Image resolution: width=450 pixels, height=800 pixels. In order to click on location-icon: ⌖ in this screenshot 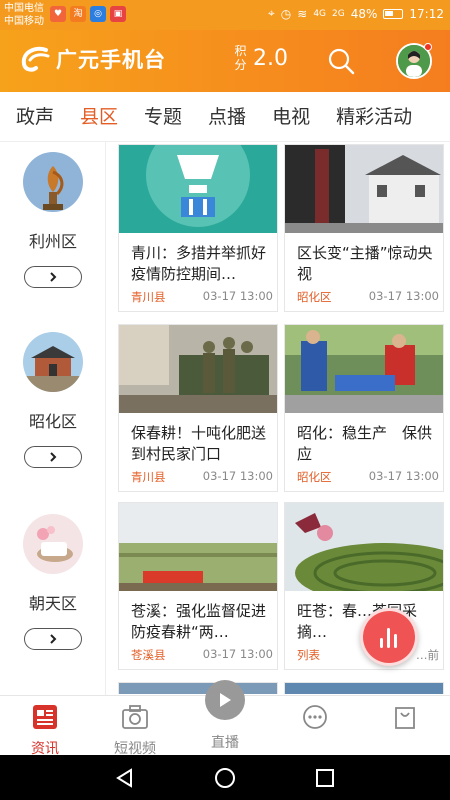, I will do `click(271, 13)`.